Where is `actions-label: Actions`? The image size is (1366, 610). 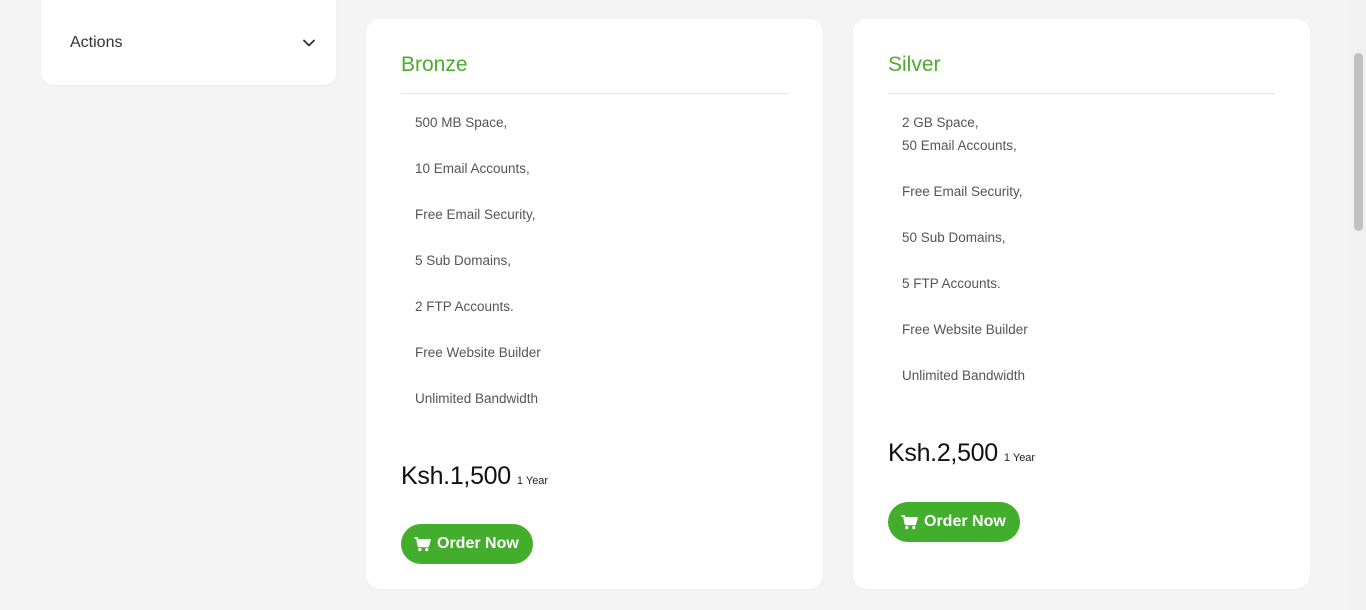 actions-label: Actions is located at coordinates (96, 42).